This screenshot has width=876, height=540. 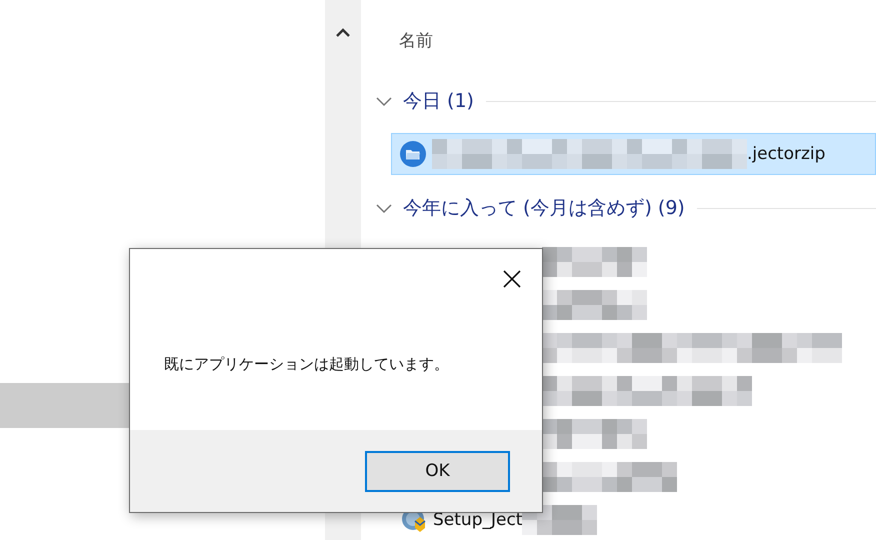 What do you see at coordinates (306, 364) in the screenshot?
I see `dialog-message: 既にアプリケーションは起動しています。` at bounding box center [306, 364].